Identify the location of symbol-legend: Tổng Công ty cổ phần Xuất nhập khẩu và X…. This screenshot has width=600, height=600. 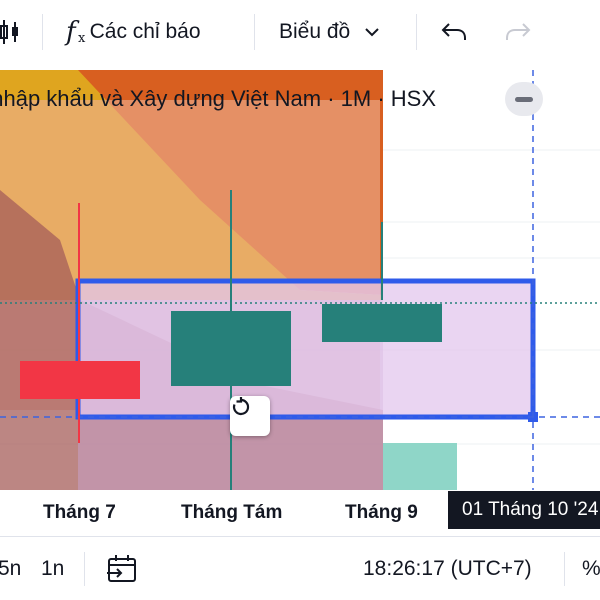
(221, 99).